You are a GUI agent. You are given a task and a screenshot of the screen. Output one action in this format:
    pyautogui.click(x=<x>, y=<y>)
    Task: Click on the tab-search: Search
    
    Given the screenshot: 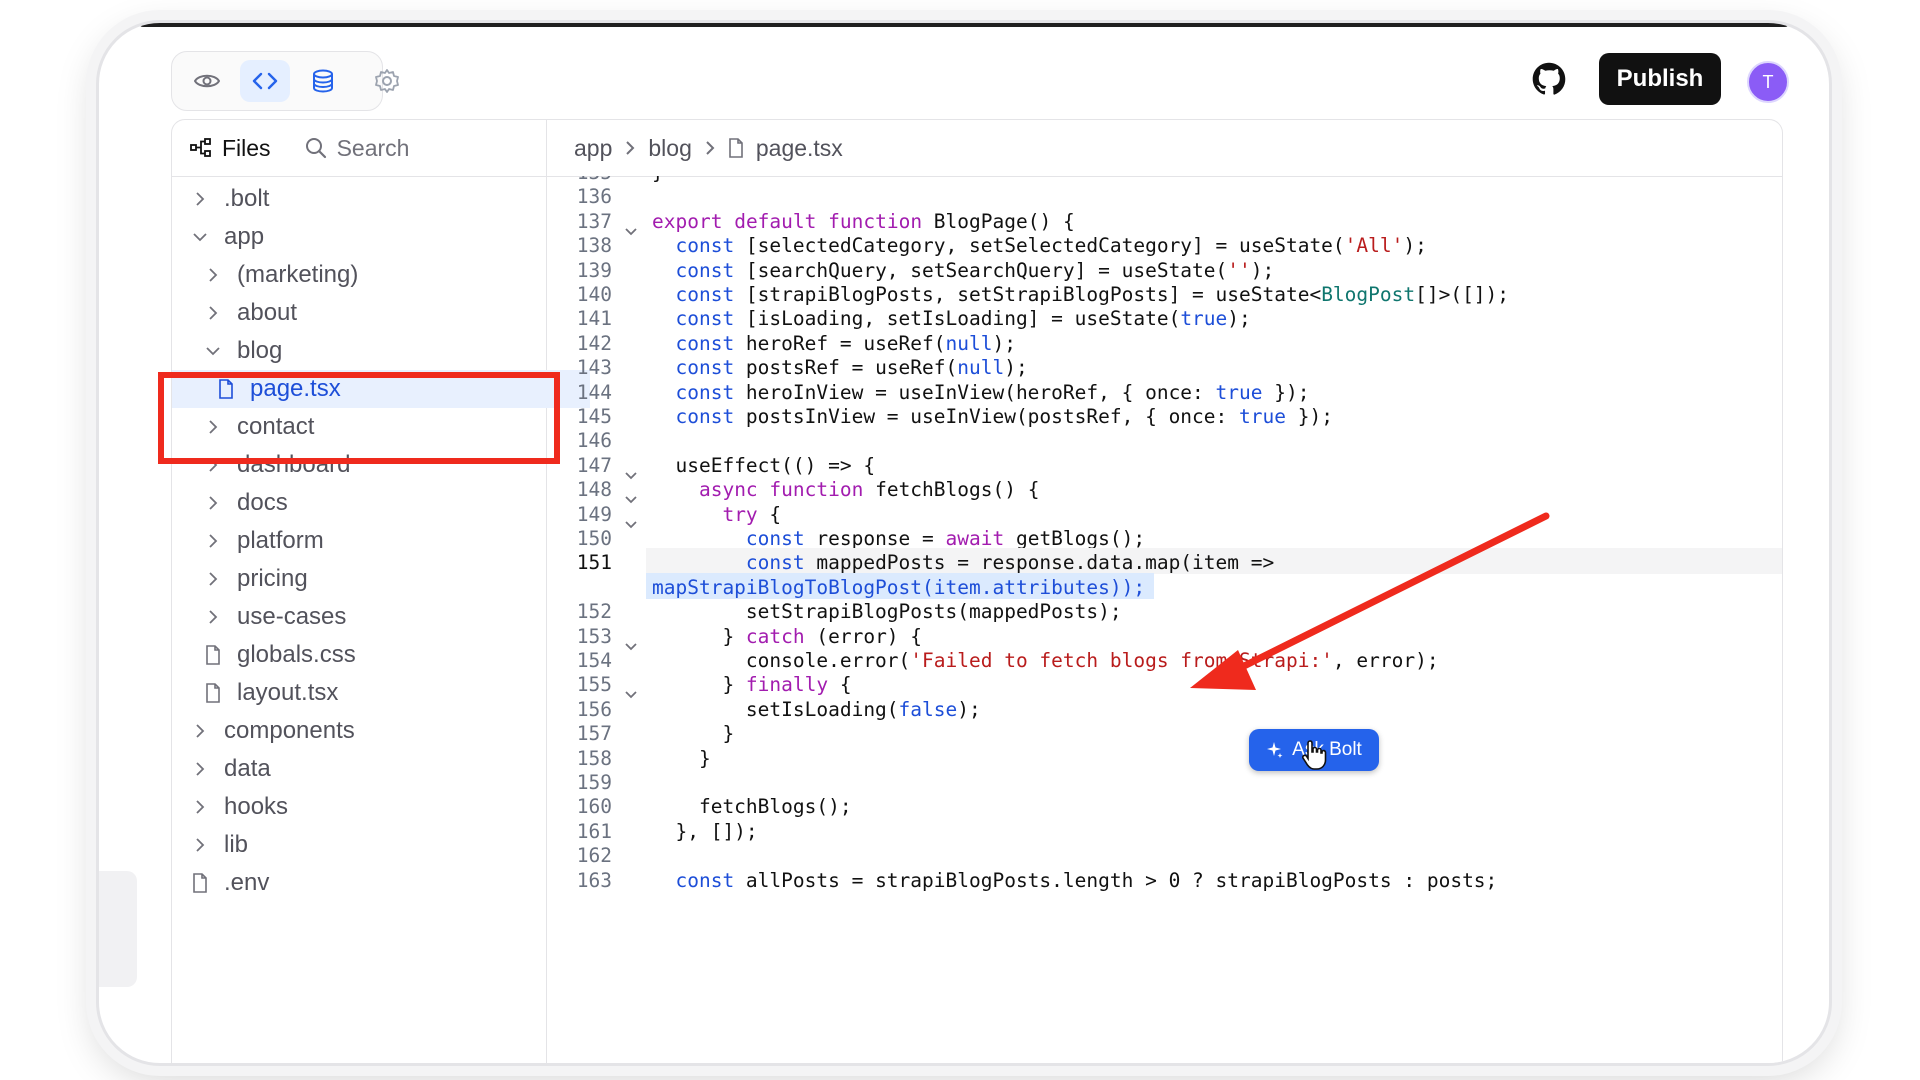 What is the action you would take?
    pyautogui.click(x=357, y=148)
    